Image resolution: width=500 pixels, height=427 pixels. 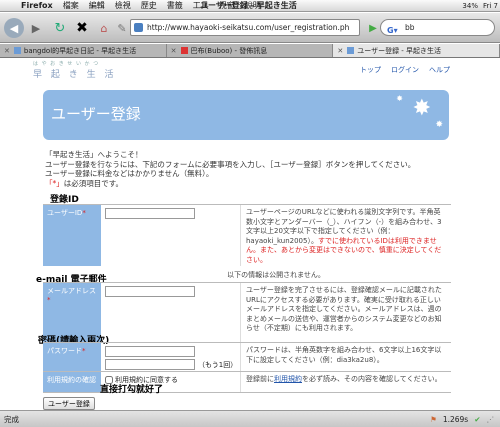 I want to click on link-login: ログイン, so click(x=405, y=70).